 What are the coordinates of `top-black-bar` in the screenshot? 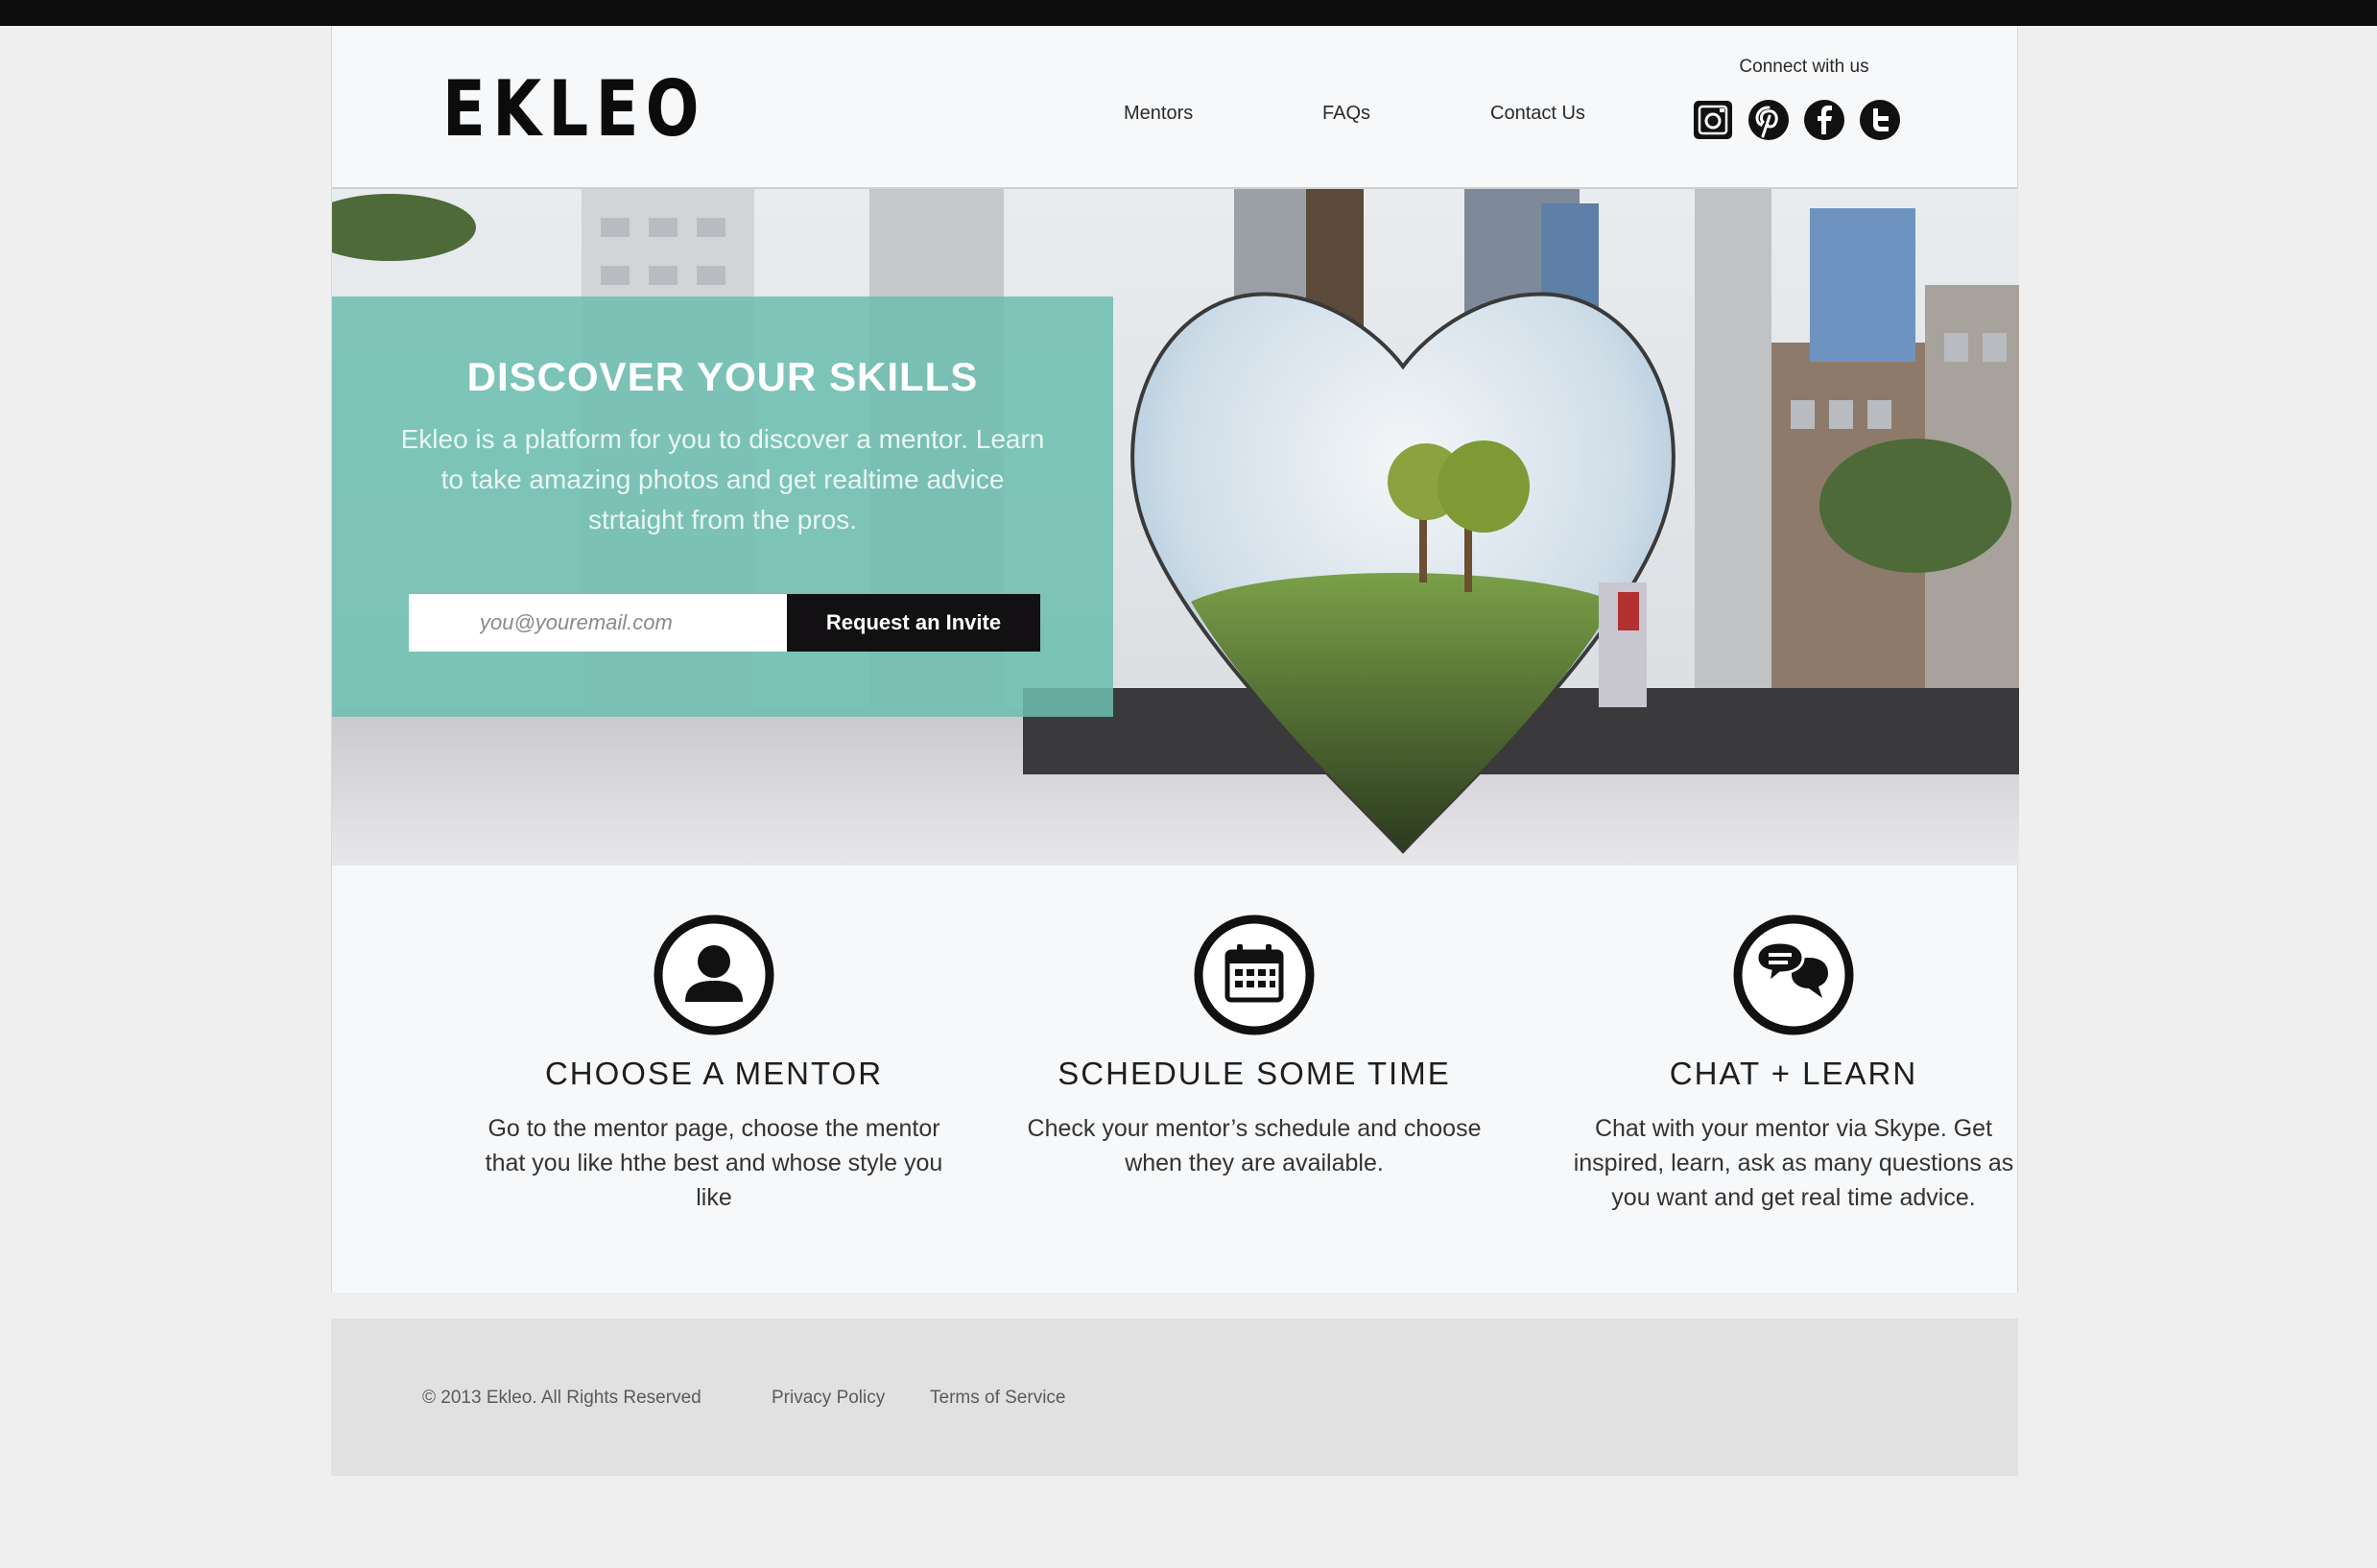 It's located at (1188, 13).